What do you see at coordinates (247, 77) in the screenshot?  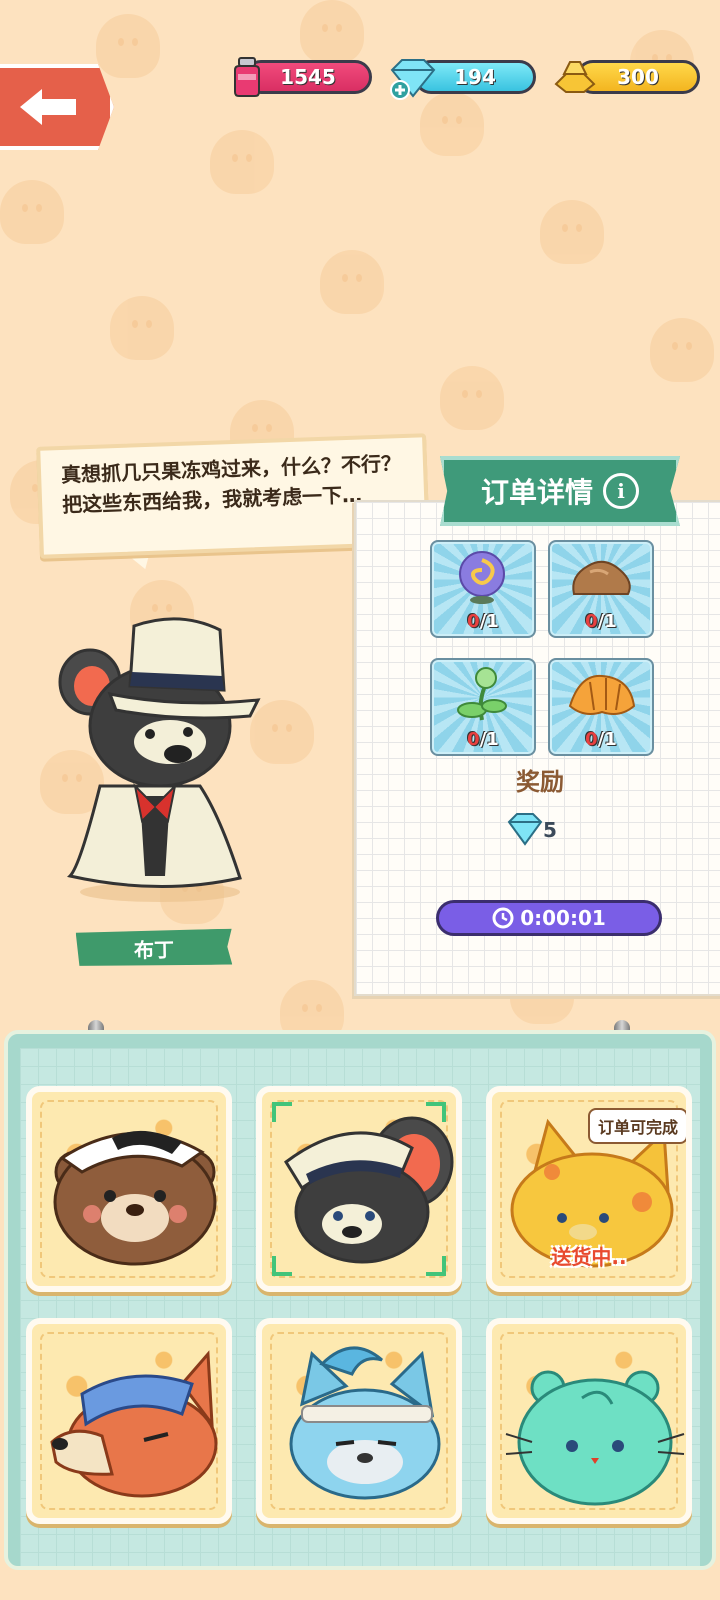 I see `ink-bottle-icon` at bounding box center [247, 77].